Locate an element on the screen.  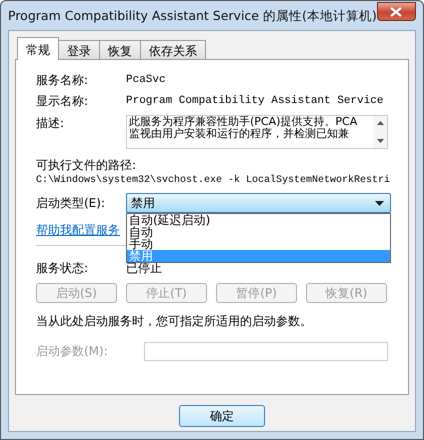
field-label: 描述: is located at coordinates (51, 123).